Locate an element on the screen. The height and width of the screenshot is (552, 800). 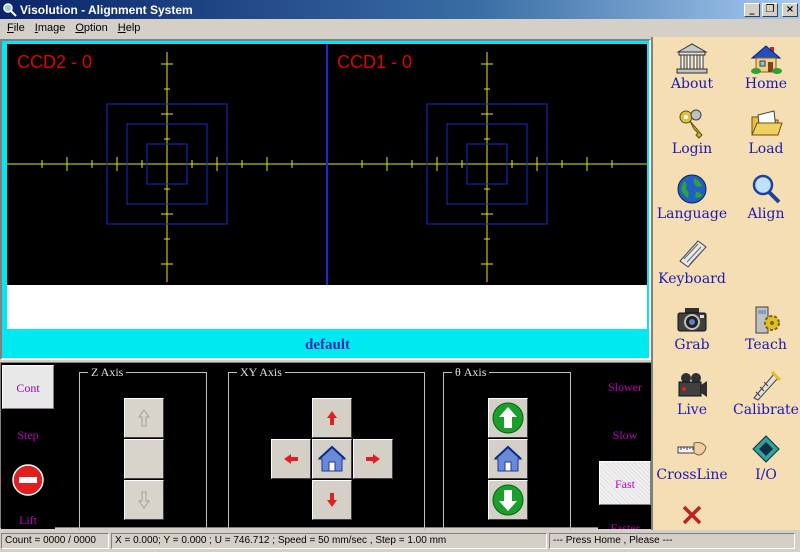
profile-name: default is located at coordinates (327, 345).